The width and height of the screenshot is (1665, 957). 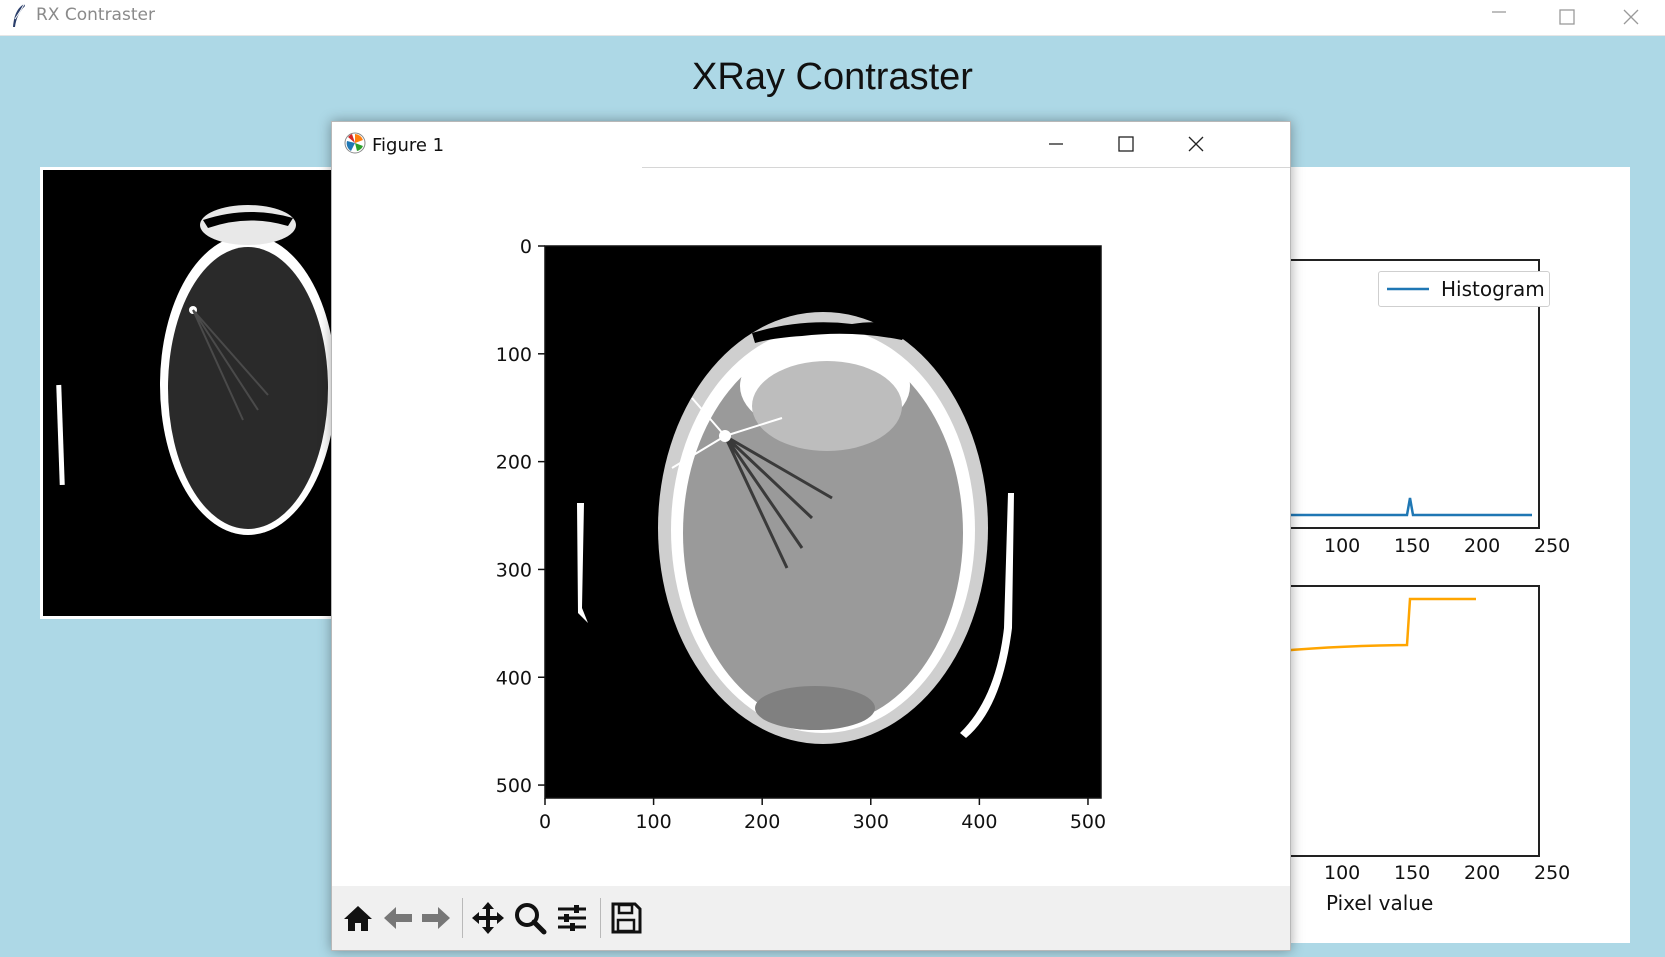 What do you see at coordinates (514, 678) in the screenshot?
I see `y-tick-label: 400` at bounding box center [514, 678].